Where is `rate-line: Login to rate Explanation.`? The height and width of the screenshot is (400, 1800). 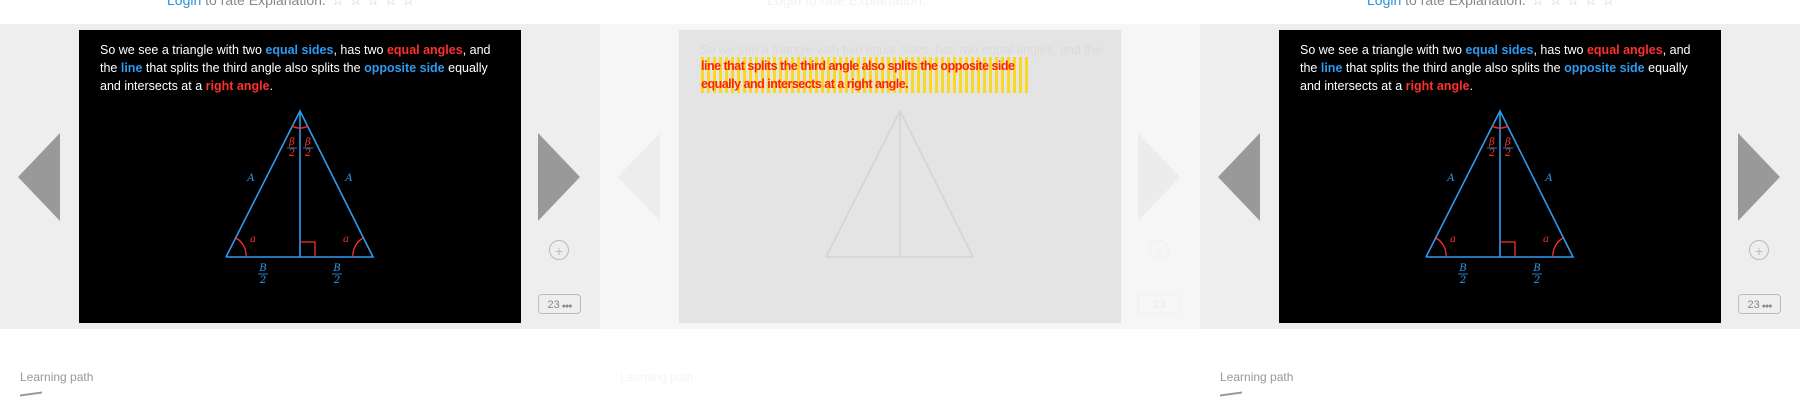
rate-line: Login to rate Explanation. is located at coordinates (846, 4).